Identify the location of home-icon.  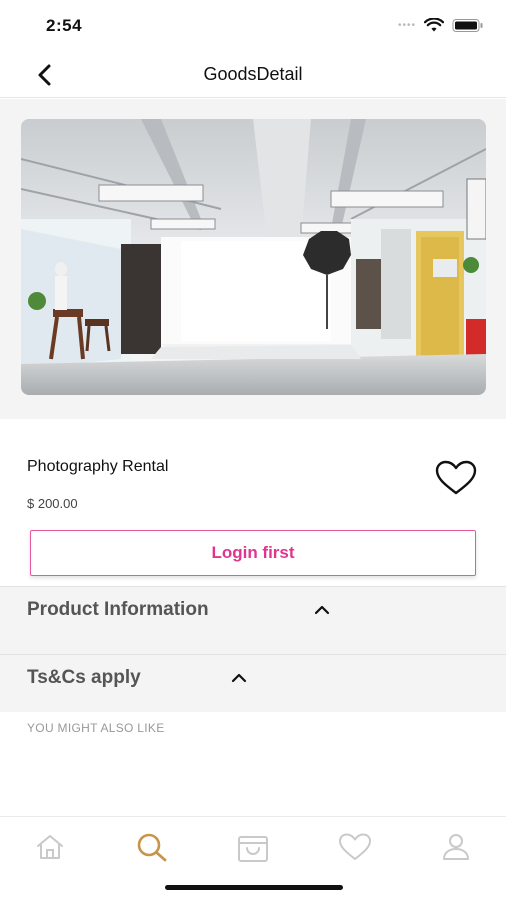
(50, 847).